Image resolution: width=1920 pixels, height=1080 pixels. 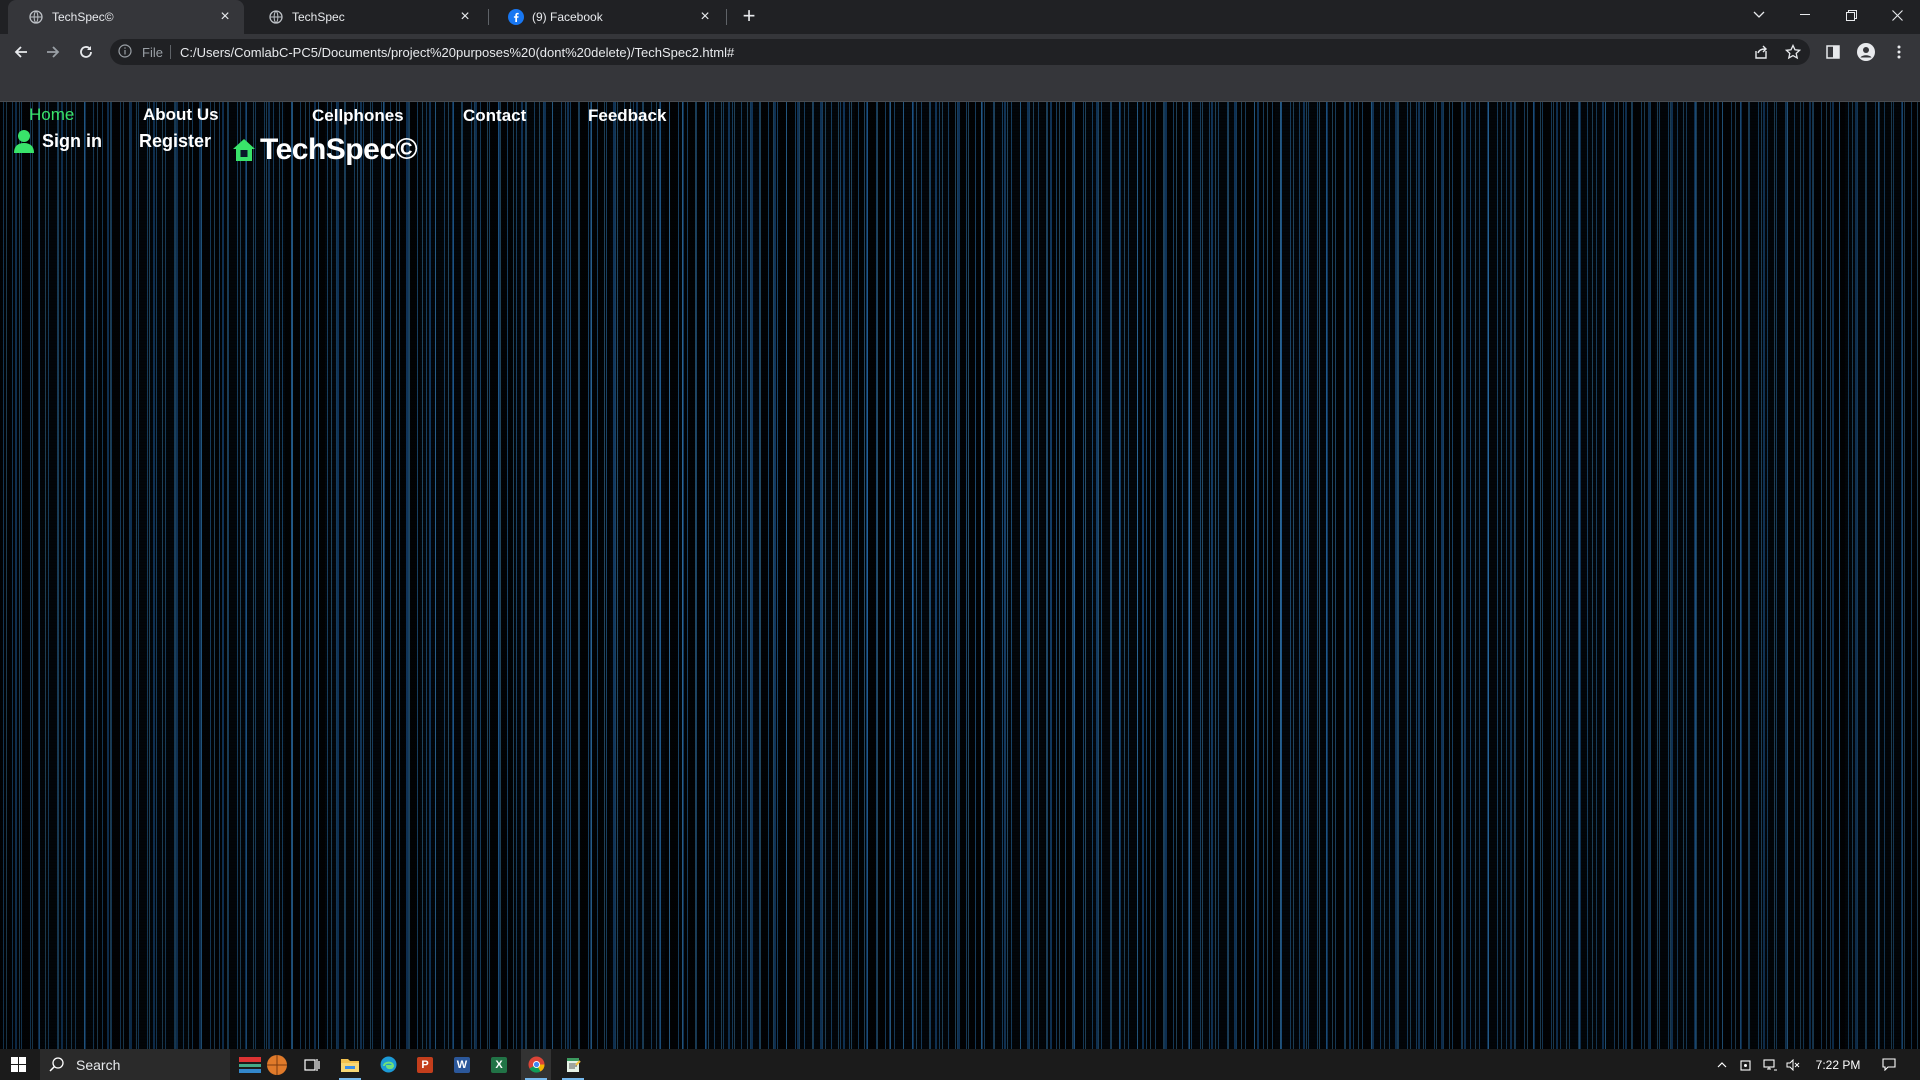 I want to click on tab-strip: TechSpec© × TechSpec × (9) Facebook × +, so click(x=960, y=17).